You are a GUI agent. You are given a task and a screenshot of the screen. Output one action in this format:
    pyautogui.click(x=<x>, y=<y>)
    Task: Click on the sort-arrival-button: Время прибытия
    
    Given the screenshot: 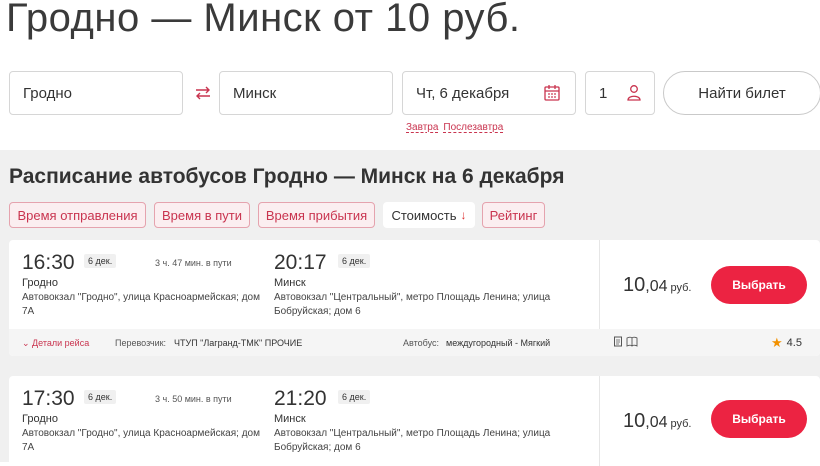 What is the action you would take?
    pyautogui.click(x=316, y=215)
    